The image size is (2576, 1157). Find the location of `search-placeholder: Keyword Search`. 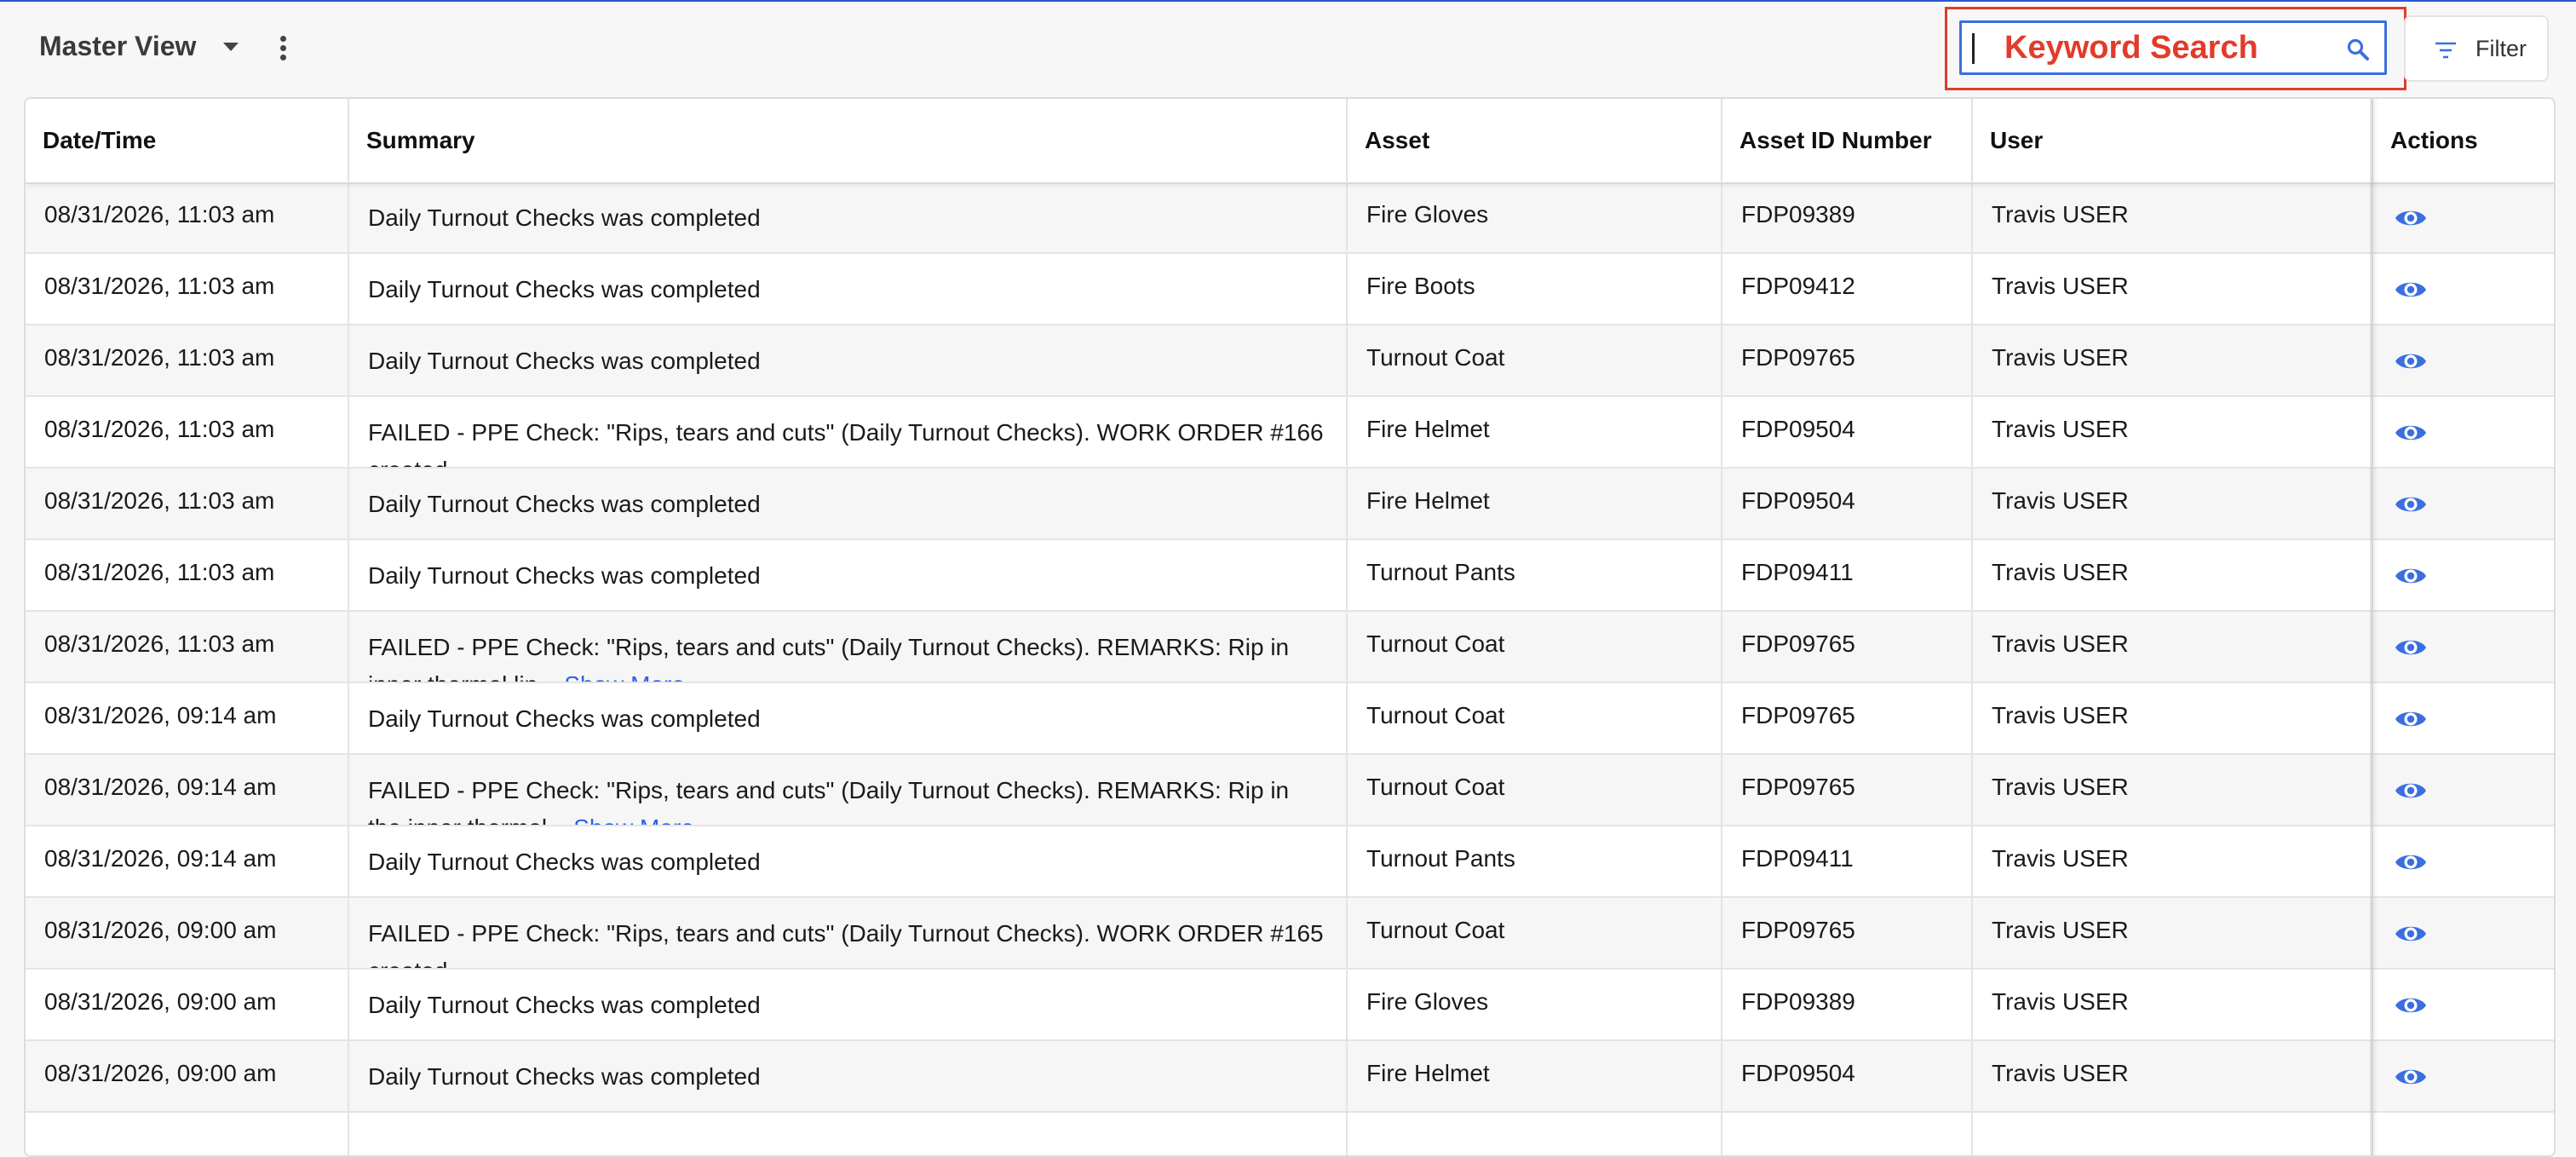

search-placeholder: Keyword Search is located at coordinates (2131, 48).